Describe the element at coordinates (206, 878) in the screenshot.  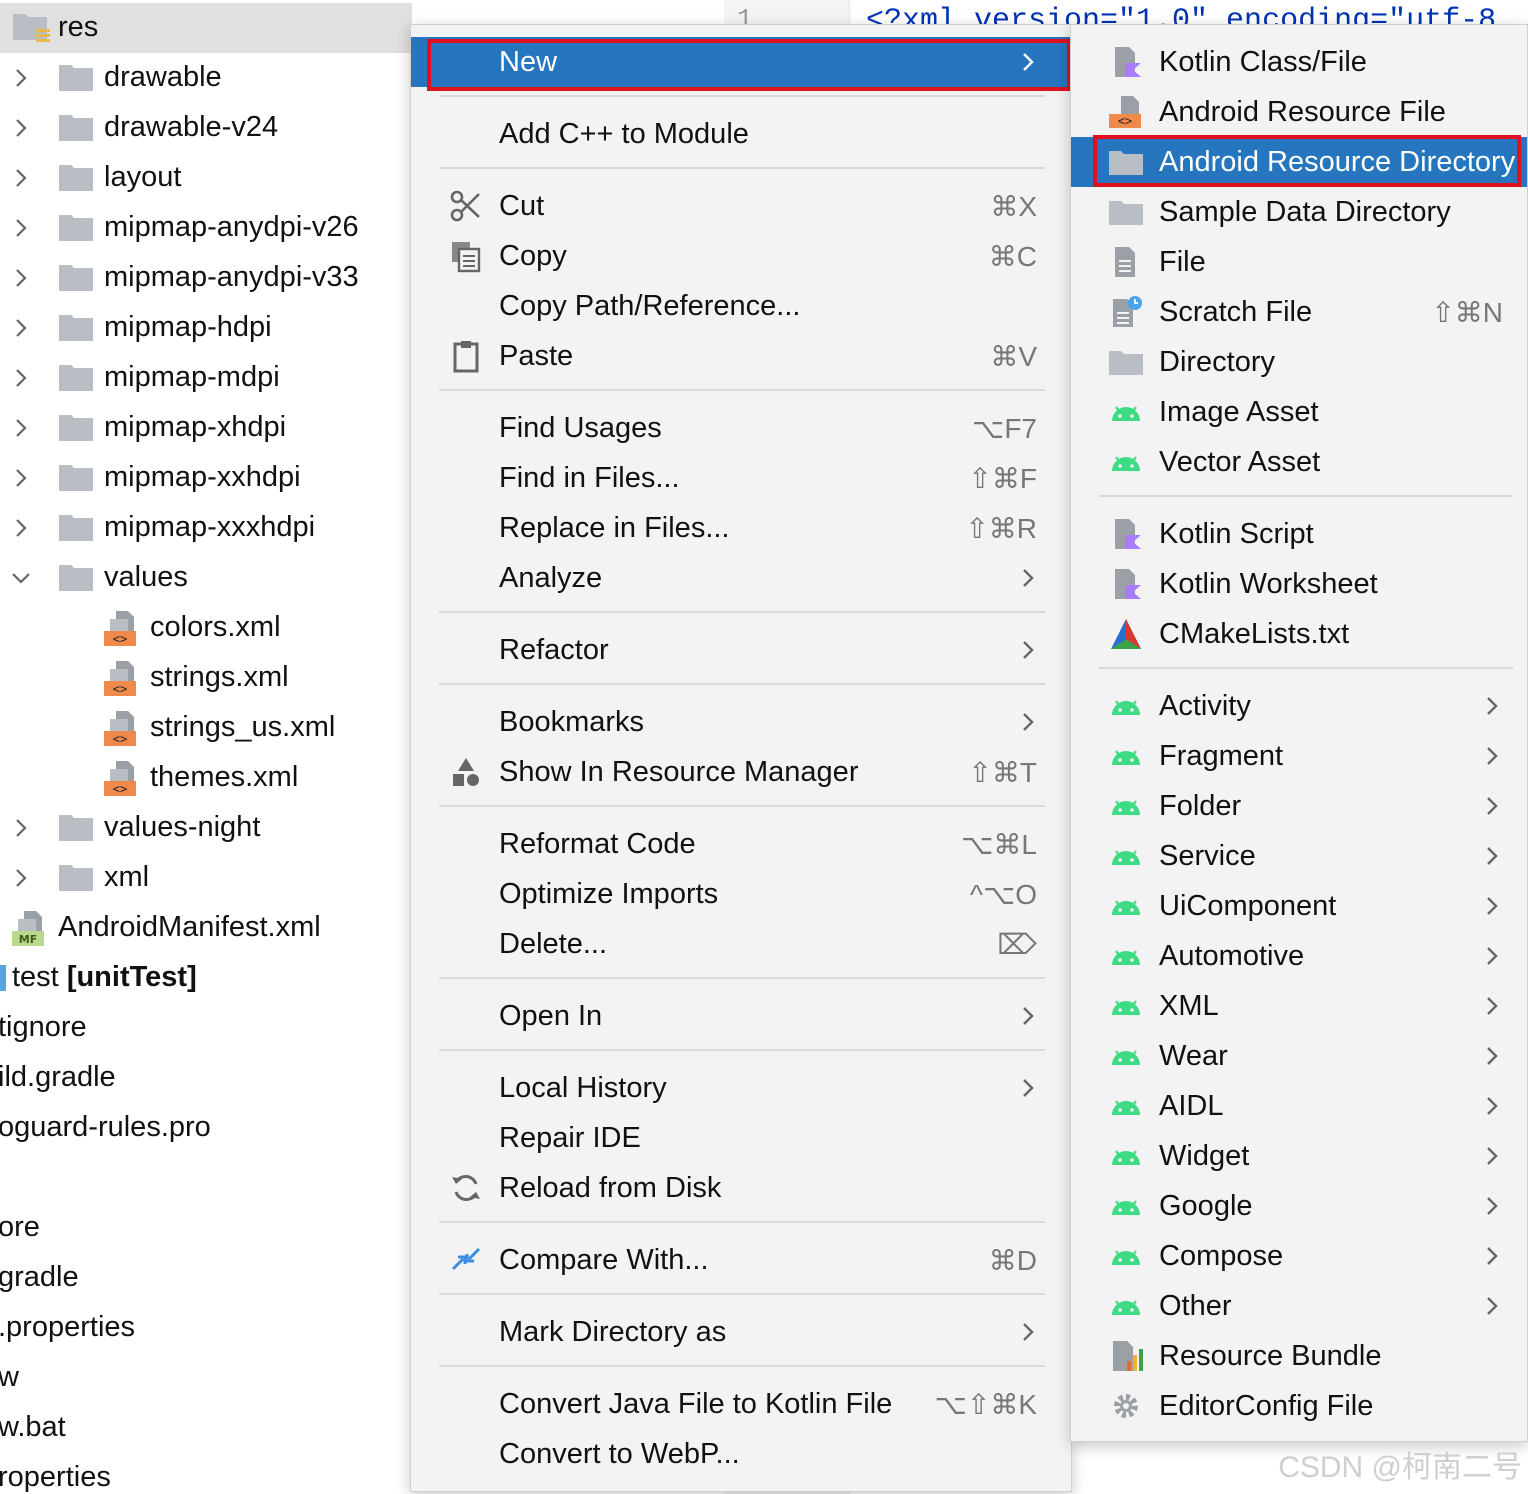
I see `tree-row: xml` at that location.